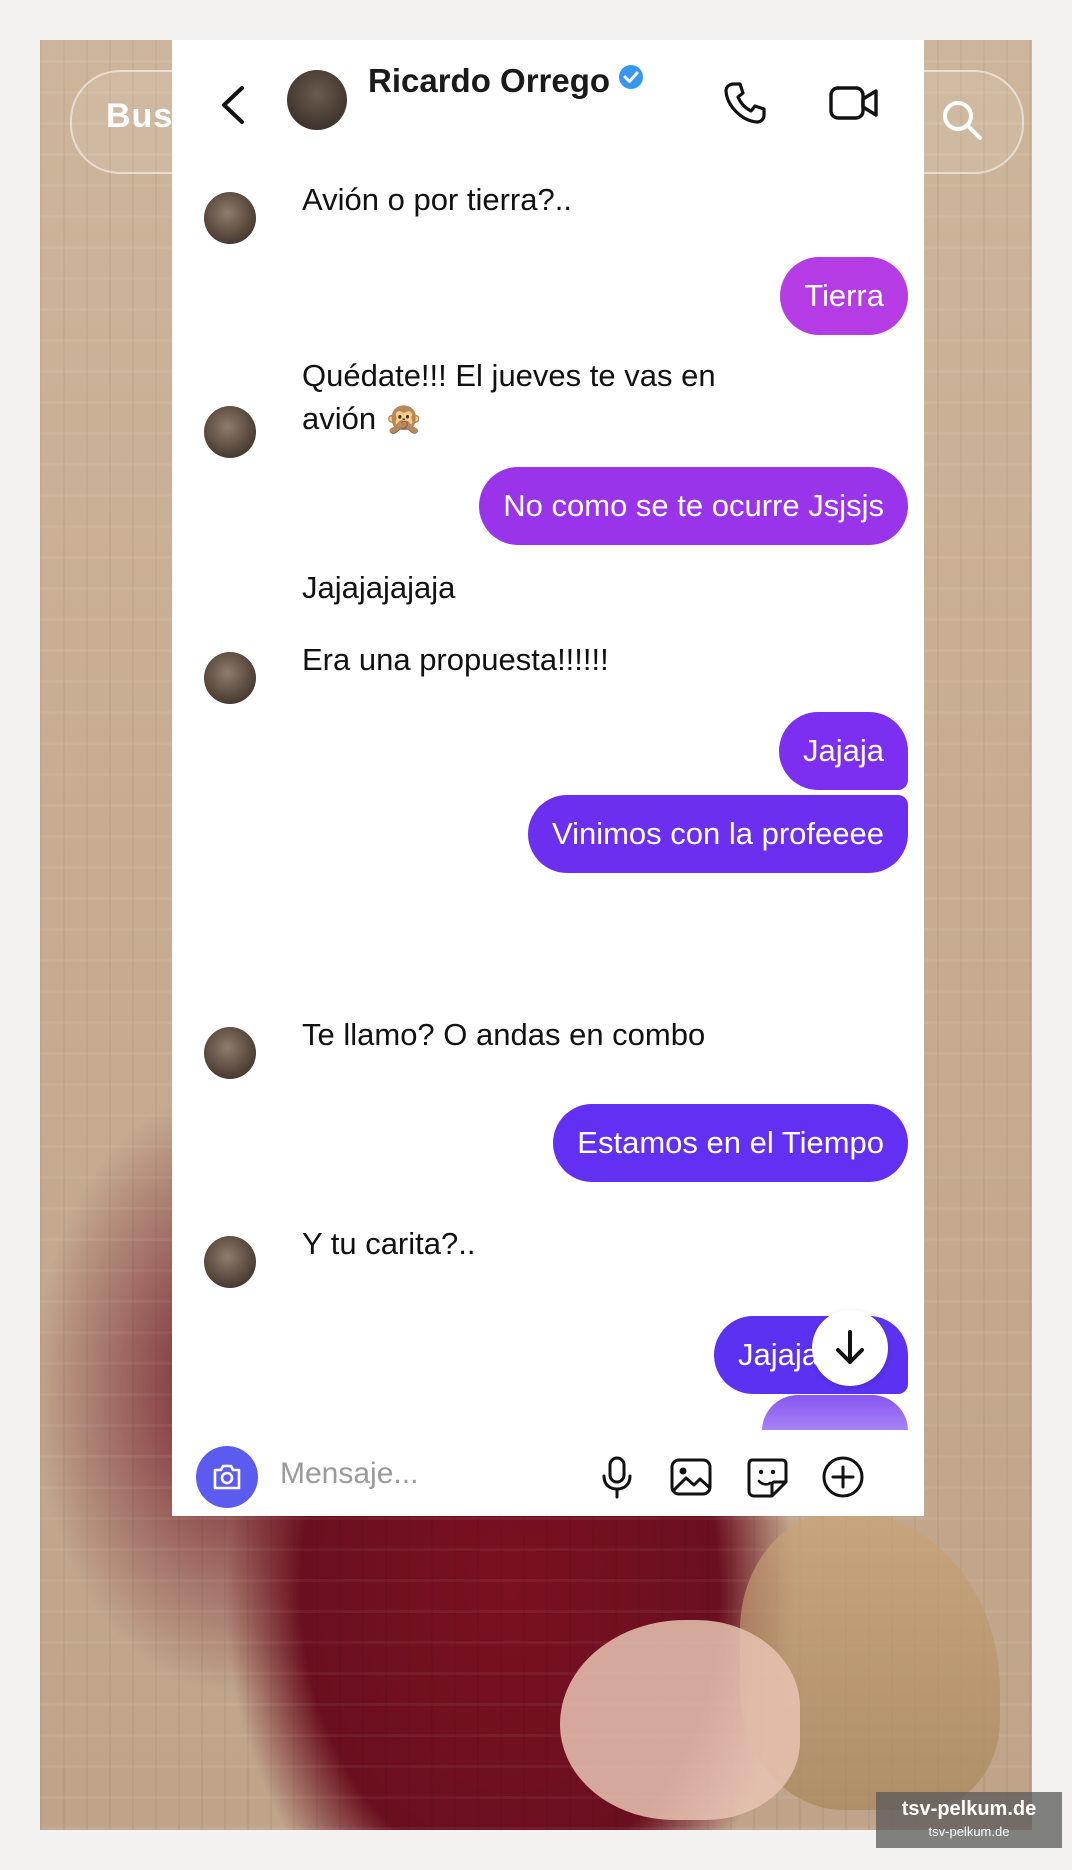  Describe the element at coordinates (506, 81) in the screenshot. I see `contact-name: Ricardo Orrego` at that location.